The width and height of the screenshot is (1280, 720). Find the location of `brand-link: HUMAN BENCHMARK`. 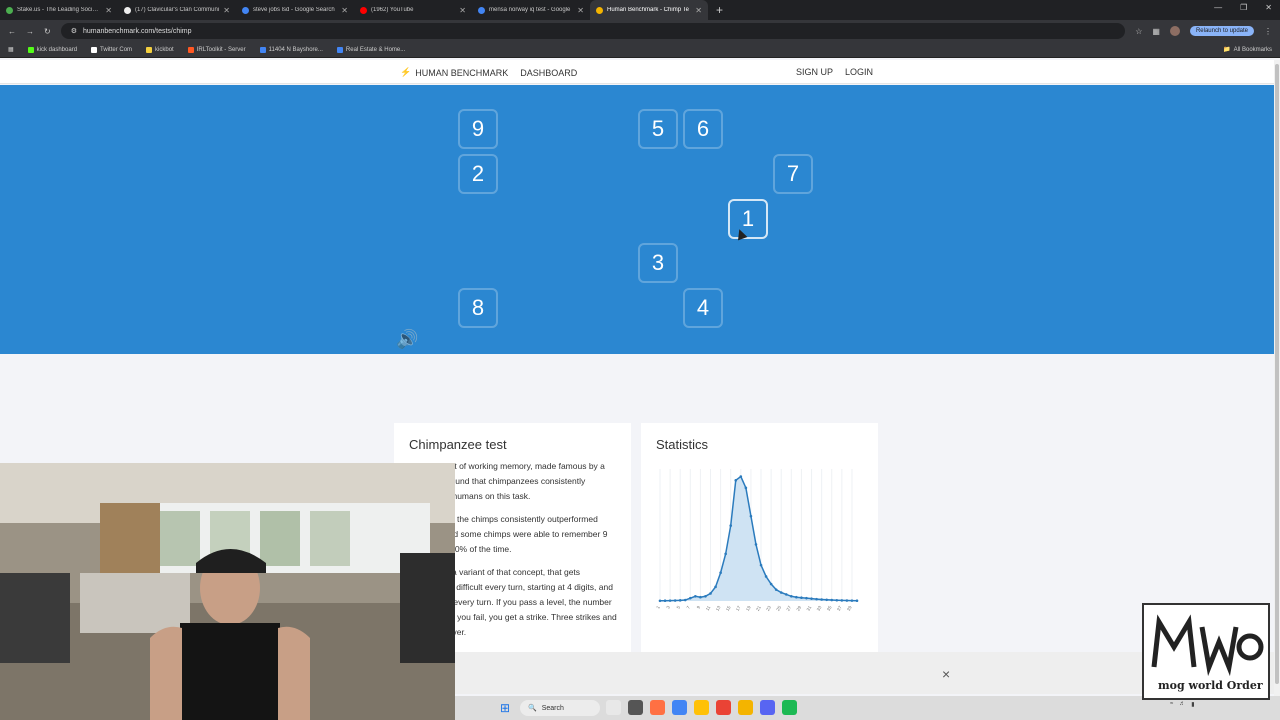

brand-link: HUMAN BENCHMARK is located at coordinates (461, 73).